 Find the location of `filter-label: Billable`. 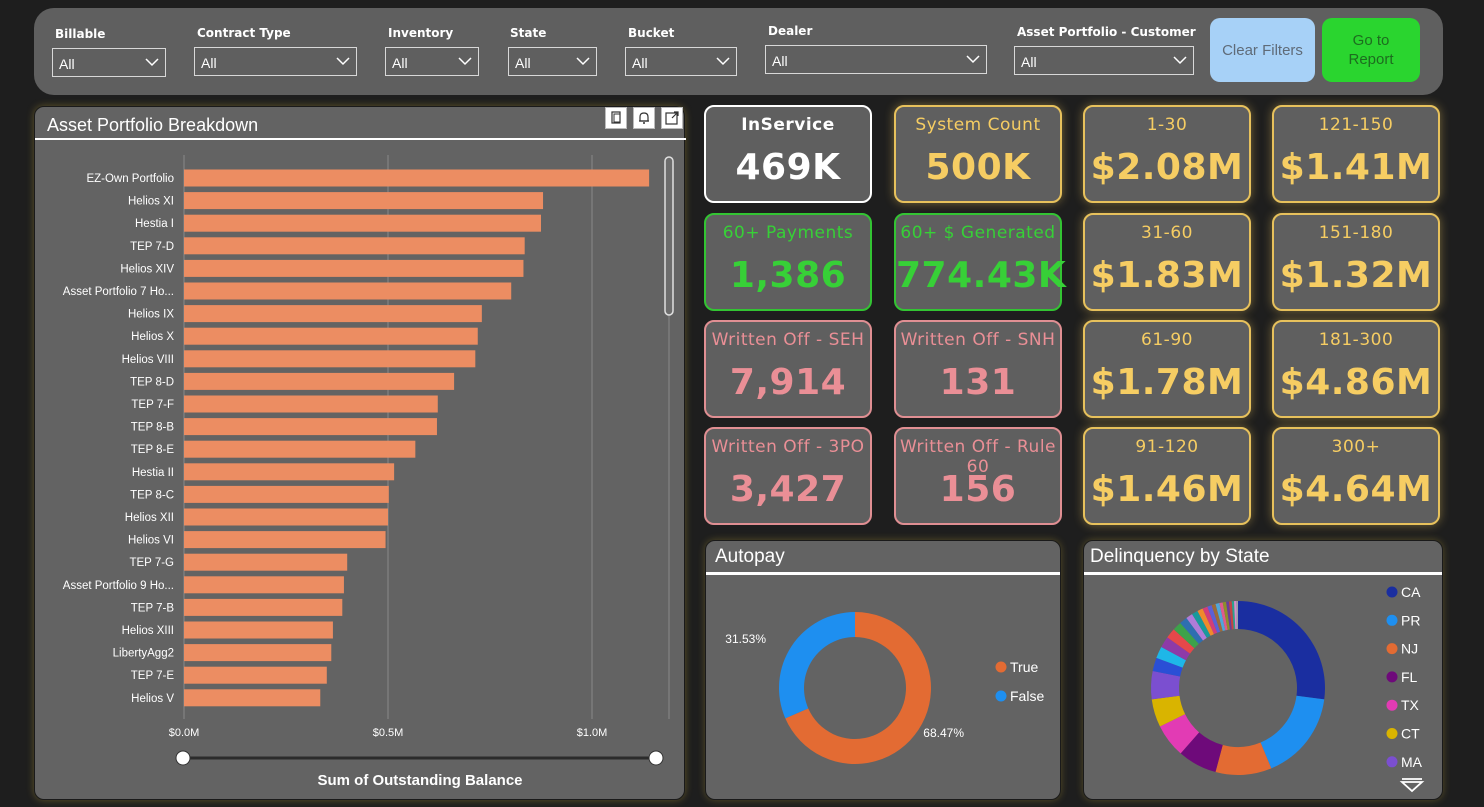

filter-label: Billable is located at coordinates (80, 34).